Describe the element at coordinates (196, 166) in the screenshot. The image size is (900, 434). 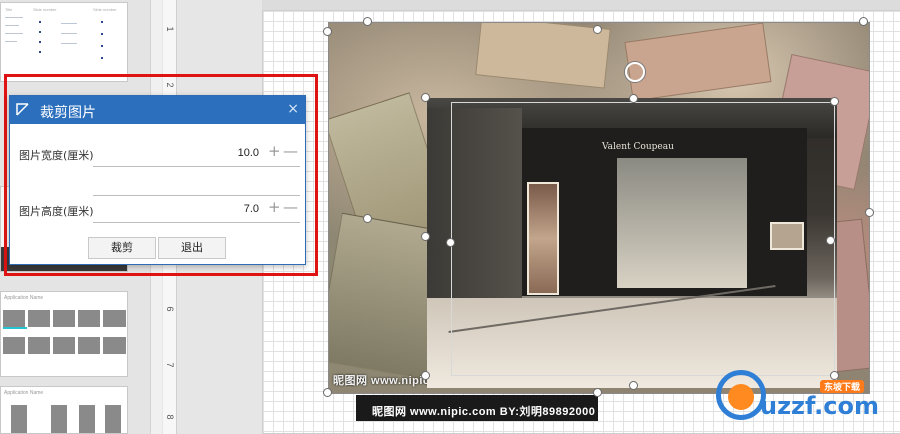
I see `width-field-underline` at that location.